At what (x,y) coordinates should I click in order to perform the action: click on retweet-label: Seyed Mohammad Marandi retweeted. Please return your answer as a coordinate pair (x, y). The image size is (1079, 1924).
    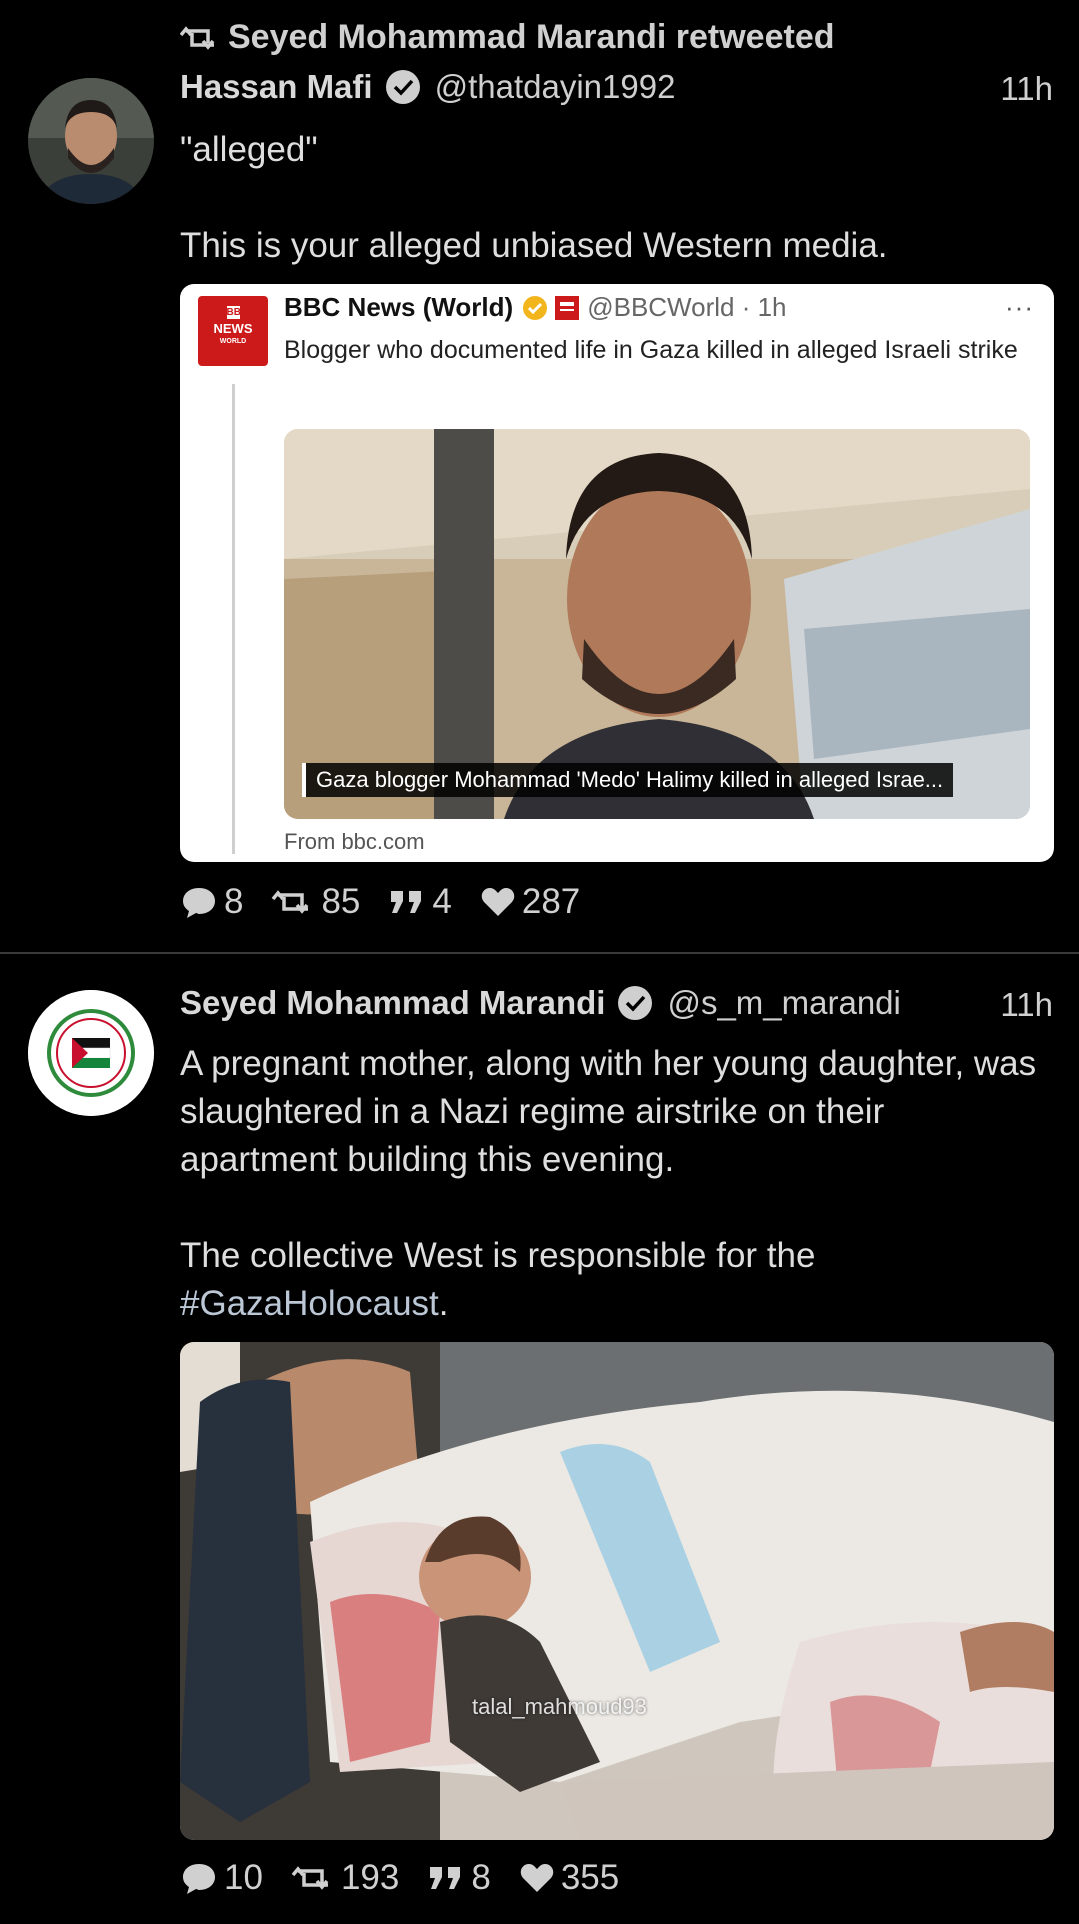
    Looking at the image, I should click on (531, 37).